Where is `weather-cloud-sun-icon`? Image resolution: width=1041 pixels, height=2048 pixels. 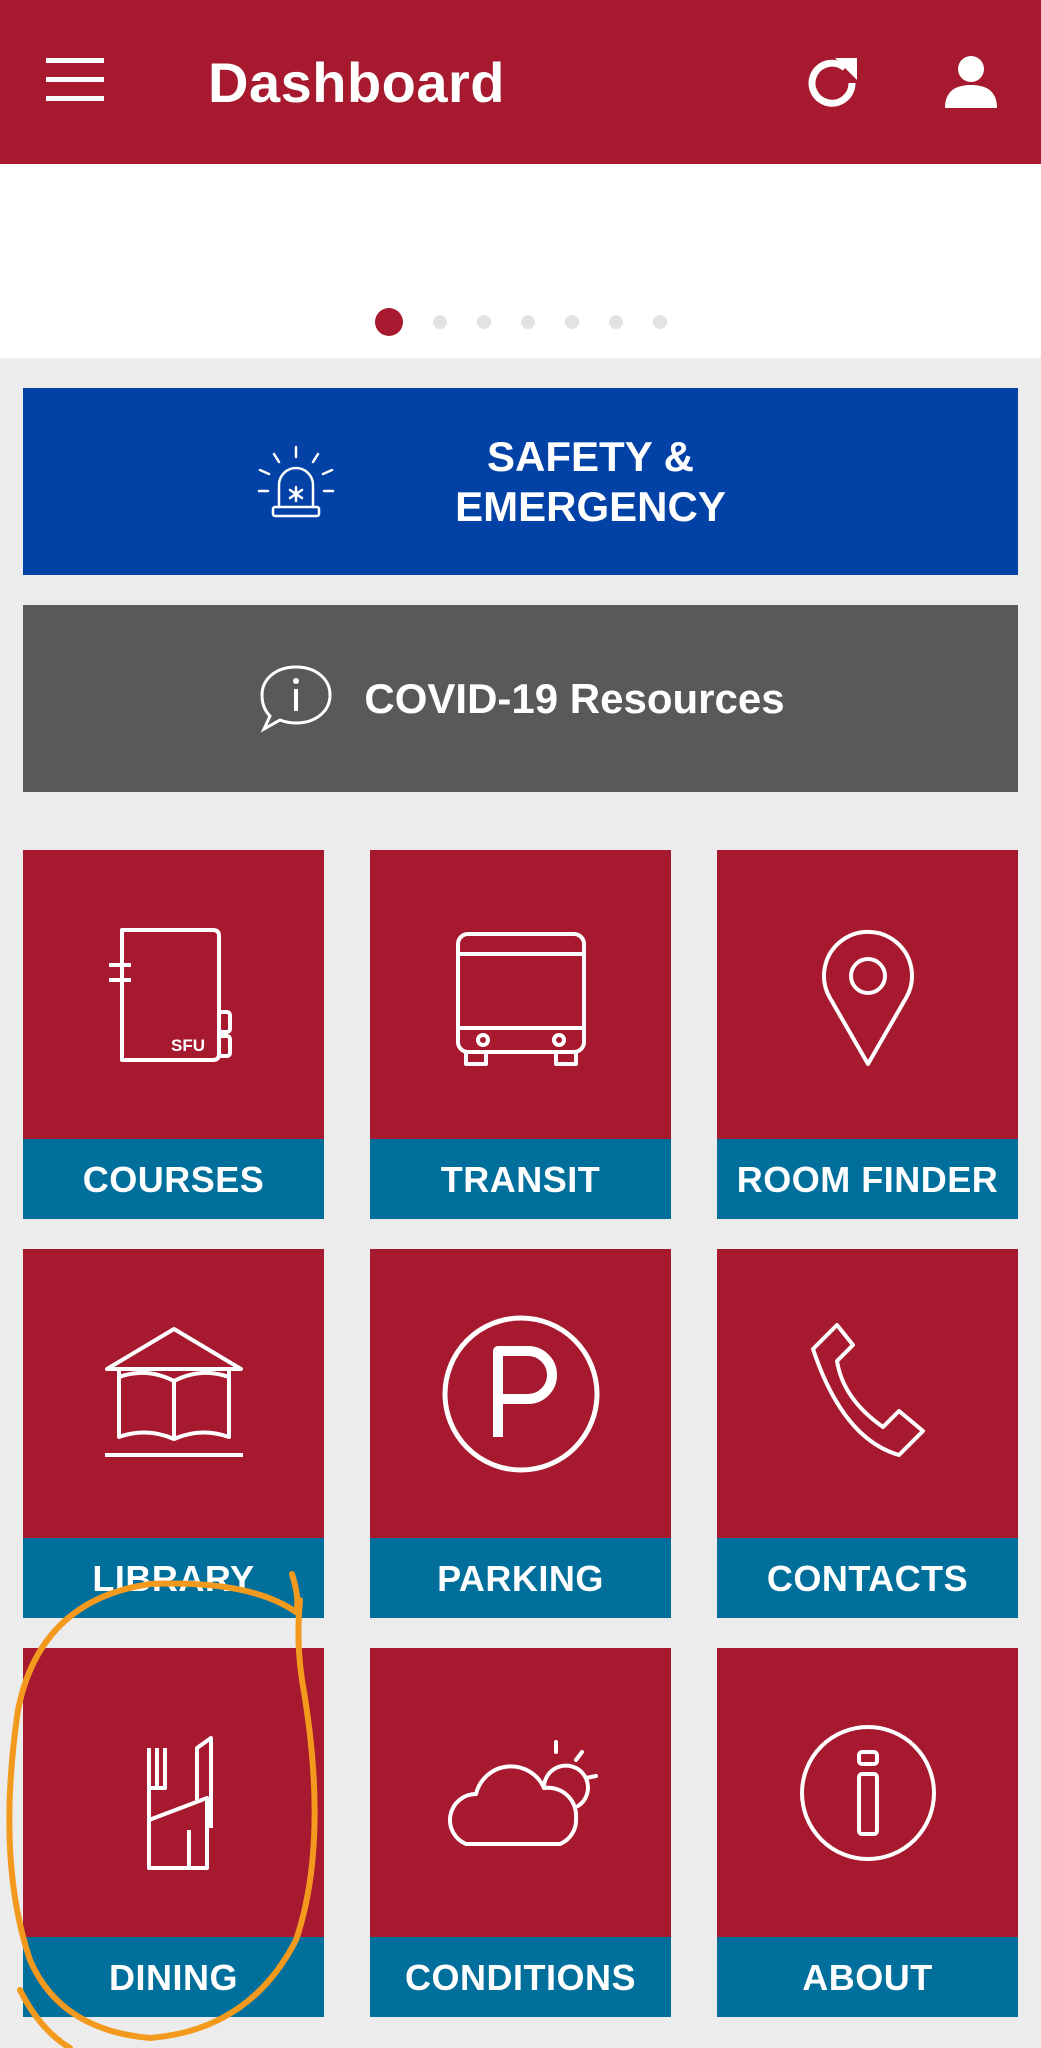
weather-cloud-sun-icon is located at coordinates (522, 1792).